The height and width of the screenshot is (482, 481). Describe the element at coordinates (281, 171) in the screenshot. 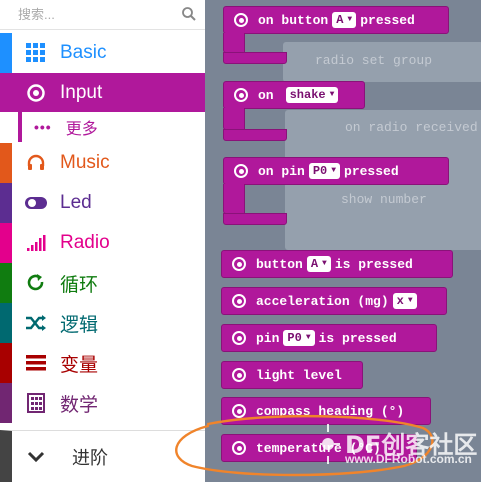

I see `block-label: on pin` at that location.